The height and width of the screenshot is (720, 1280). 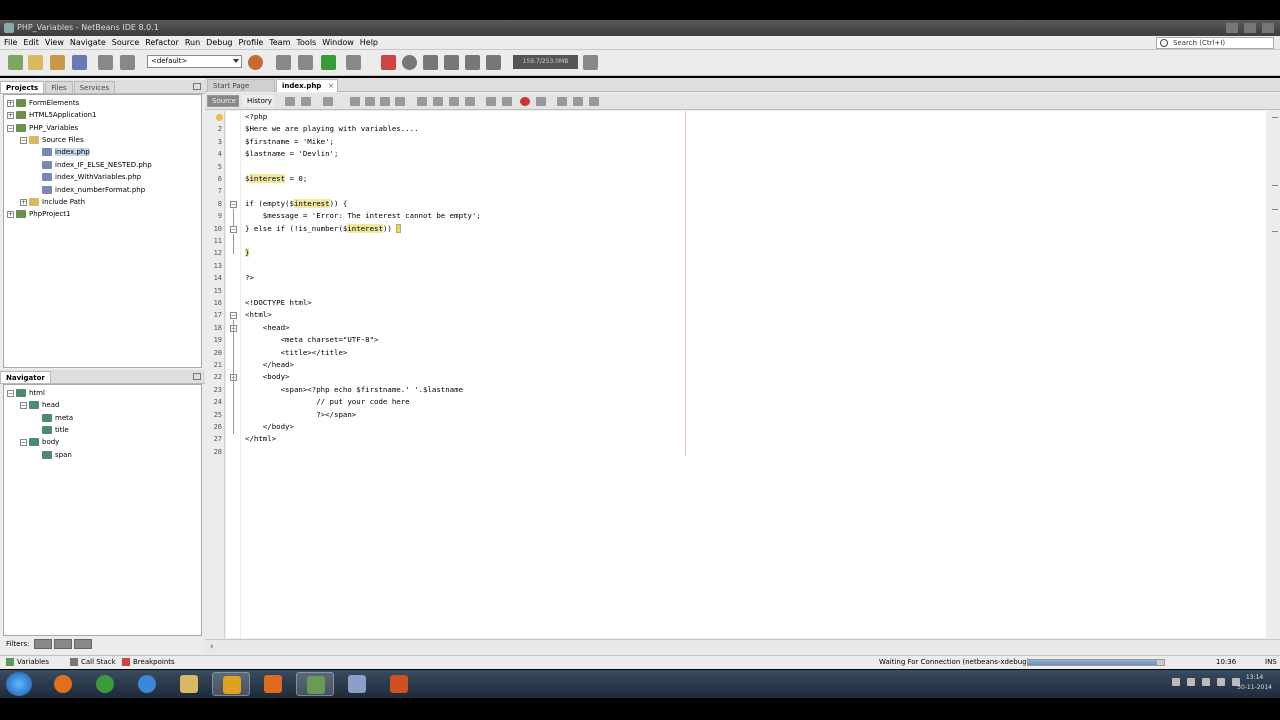 What do you see at coordinates (57, 455) in the screenshot?
I see `nav-node-span: span` at bounding box center [57, 455].